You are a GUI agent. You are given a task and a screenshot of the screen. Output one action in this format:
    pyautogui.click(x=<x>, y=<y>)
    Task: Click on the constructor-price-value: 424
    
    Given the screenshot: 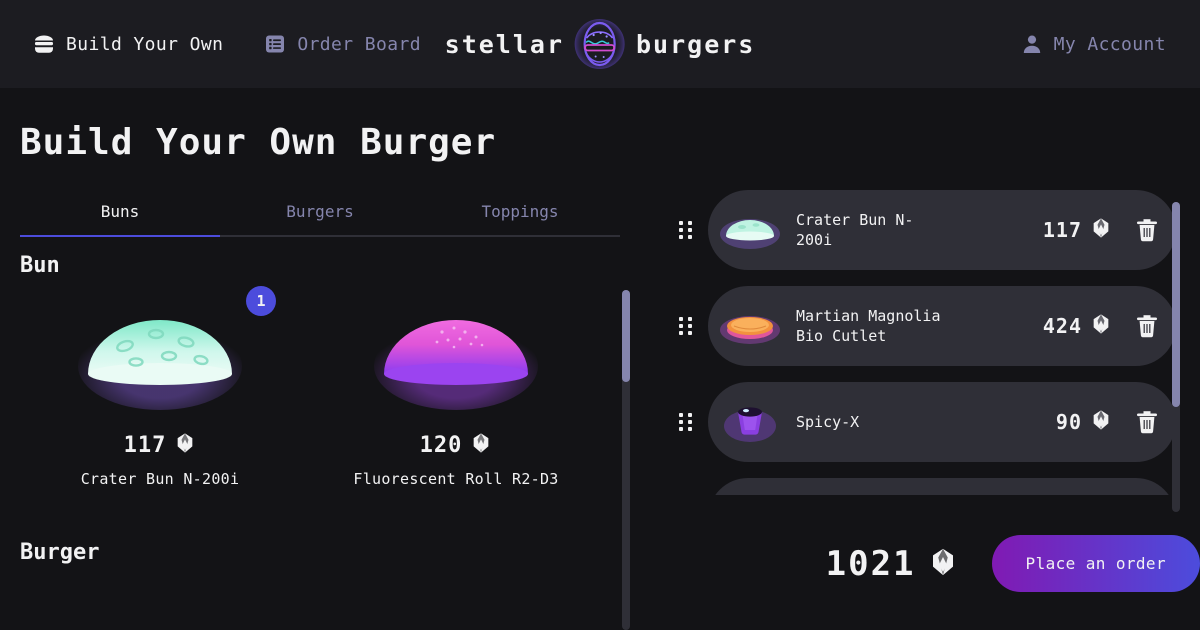 What is the action you would take?
    pyautogui.click(x=1062, y=326)
    